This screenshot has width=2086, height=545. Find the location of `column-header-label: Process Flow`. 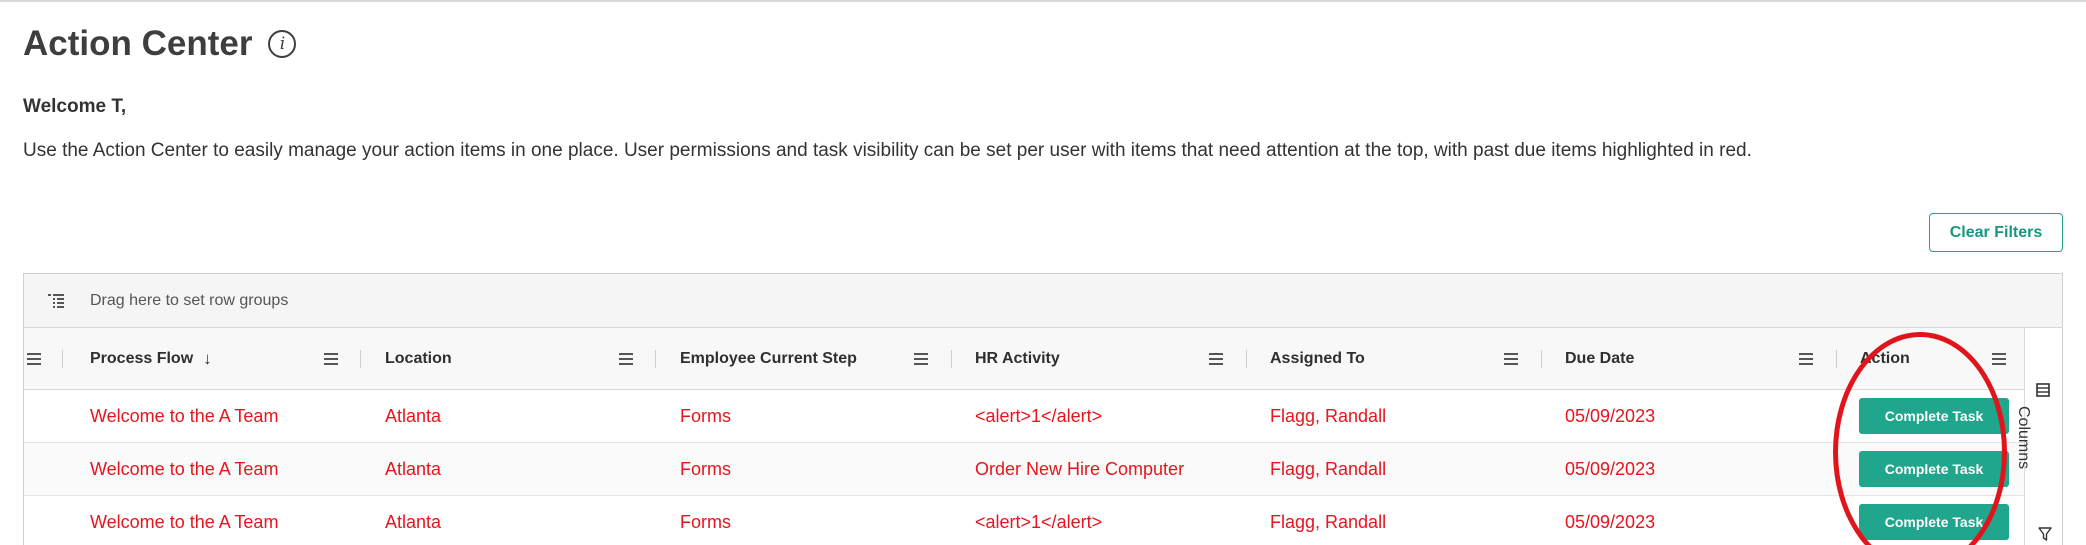

column-header-label: Process Flow is located at coordinates (142, 358).